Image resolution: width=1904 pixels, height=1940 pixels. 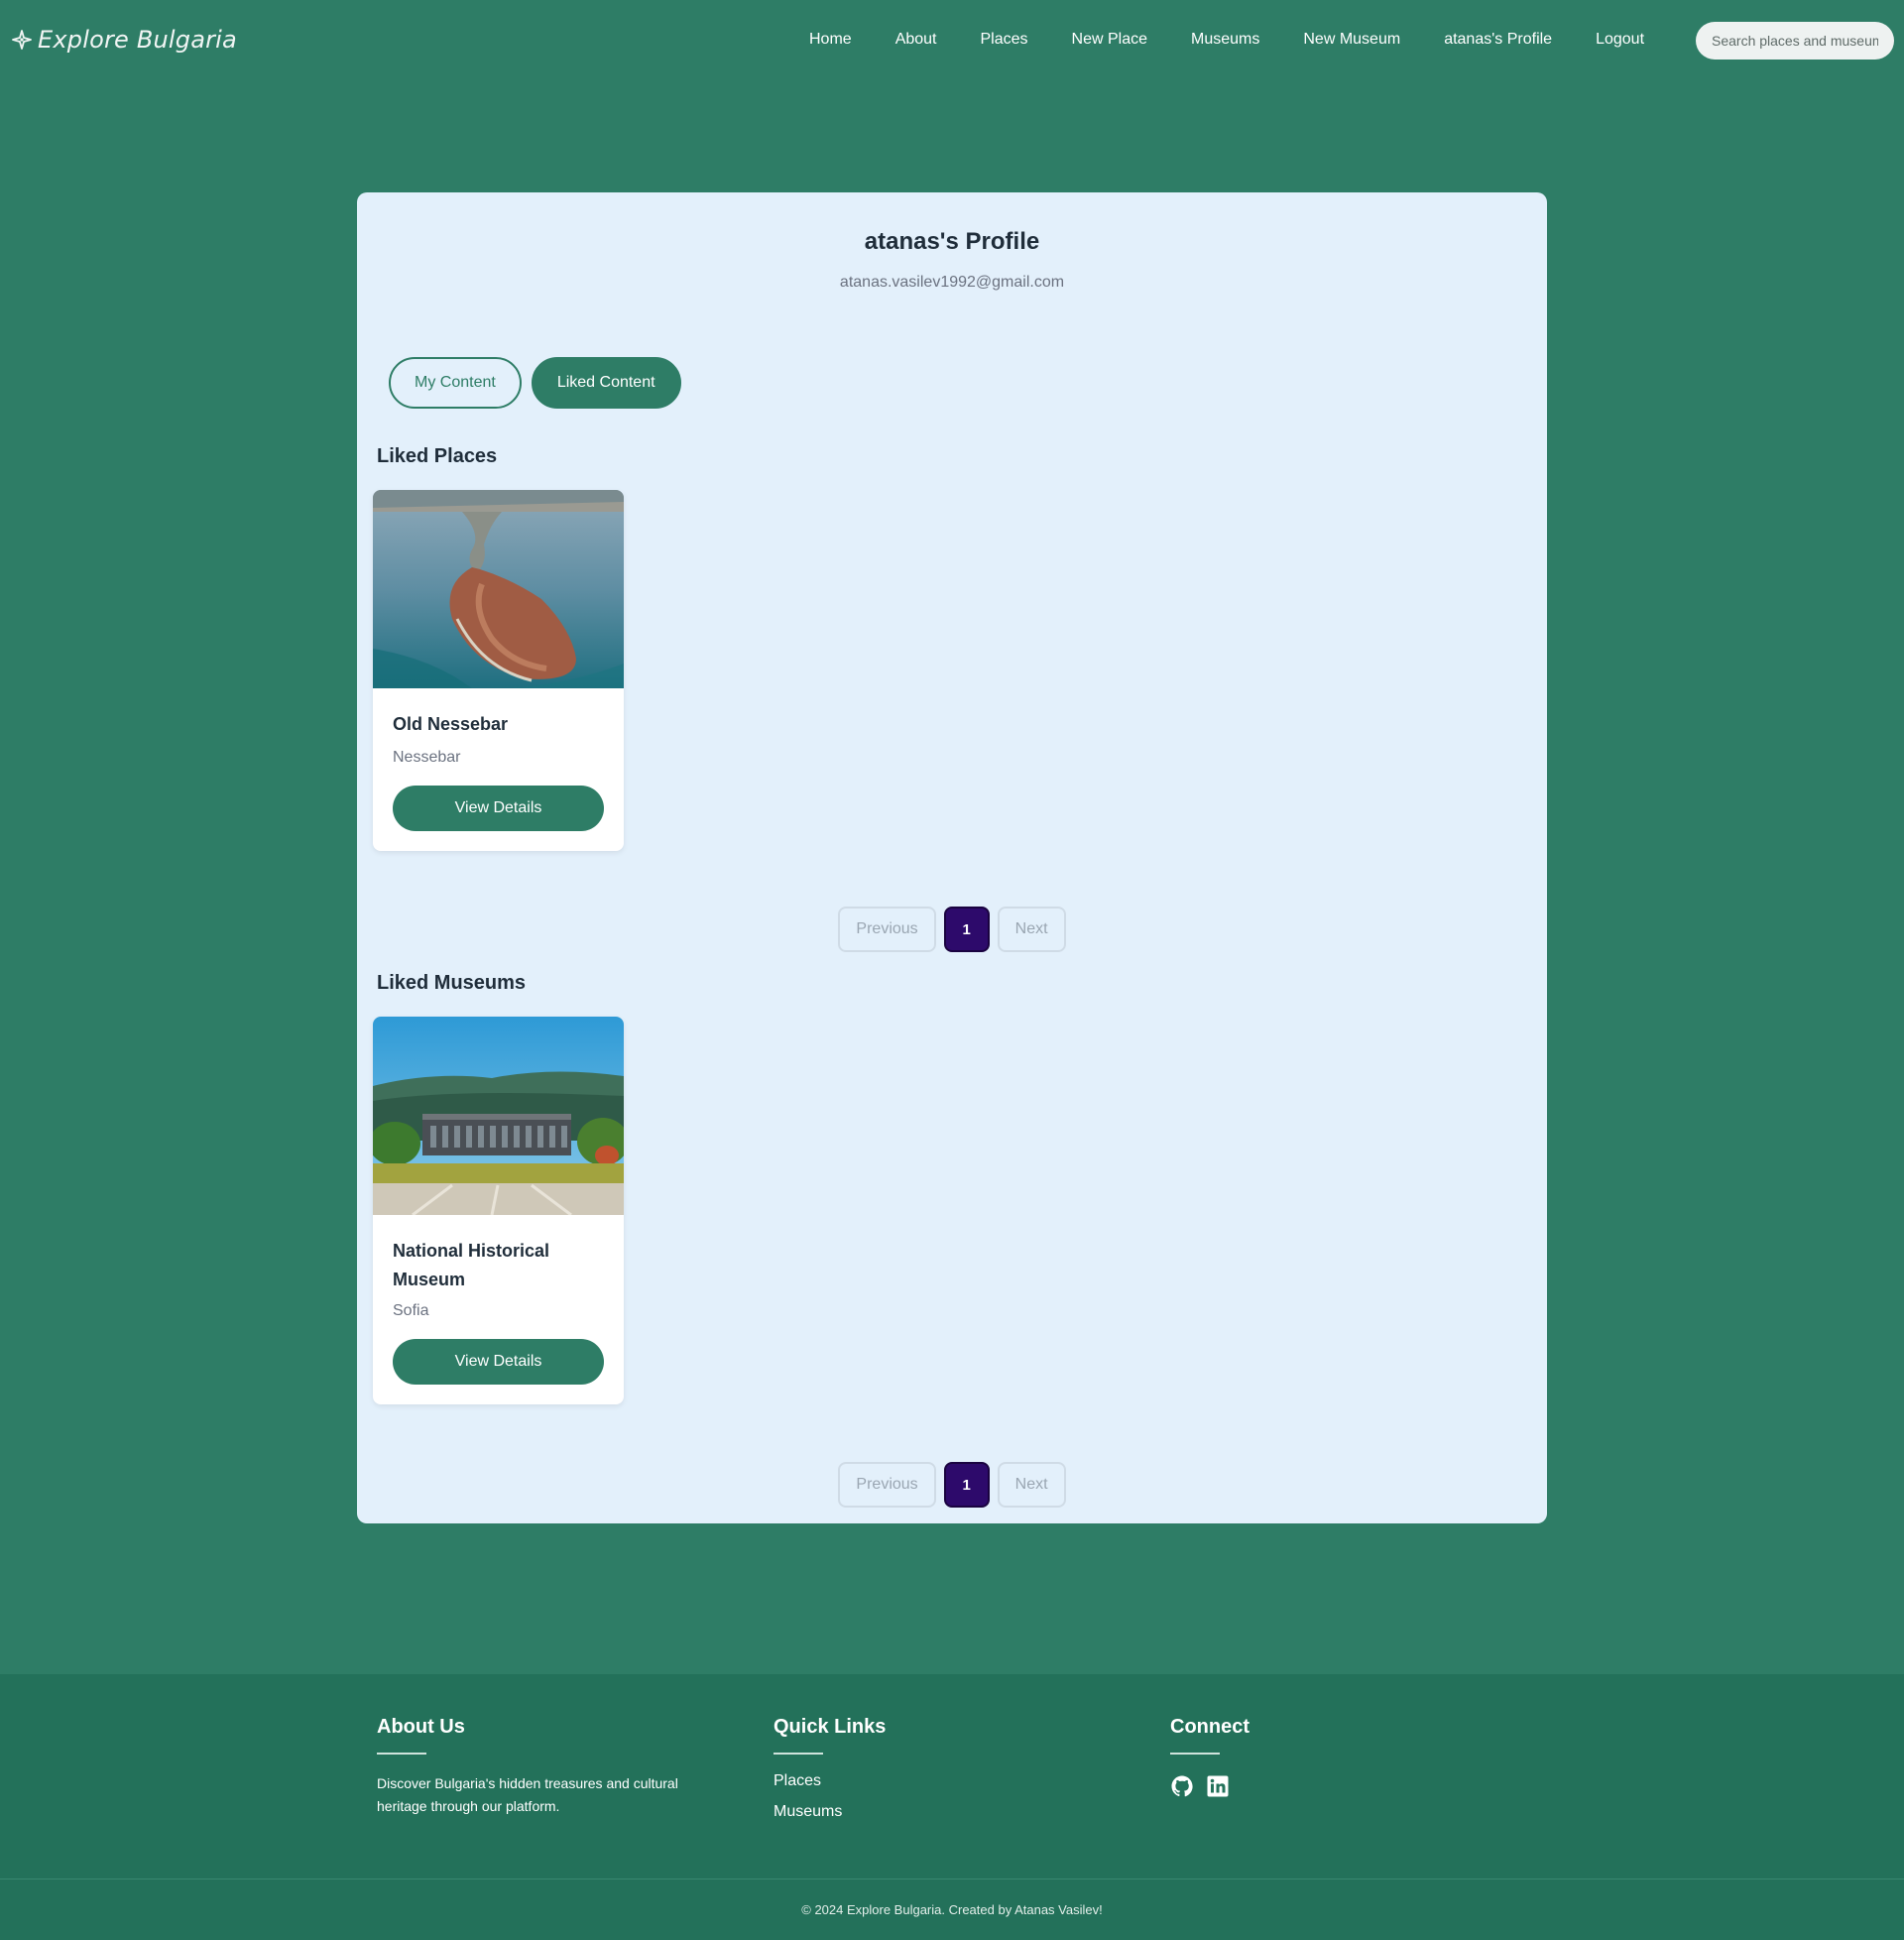 I want to click on footer-quick-links: Quick Links Places Museums, so click(x=830, y=1768).